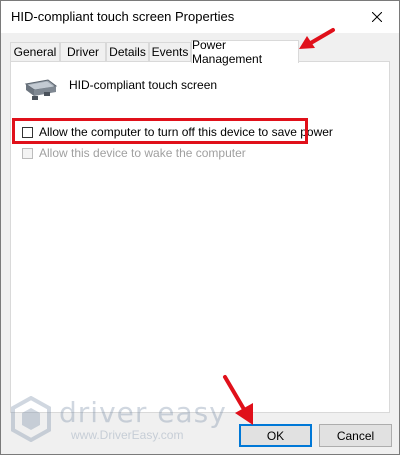 The height and width of the screenshot is (455, 400). What do you see at coordinates (238, 400) in the screenshot?
I see `annotation-arrow-ok-icon` at bounding box center [238, 400].